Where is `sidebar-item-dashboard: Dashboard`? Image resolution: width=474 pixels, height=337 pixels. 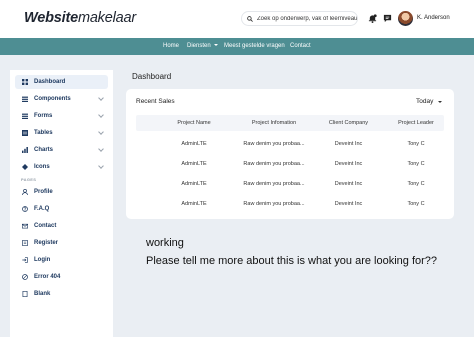 sidebar-item-dashboard: Dashboard is located at coordinates (61, 82).